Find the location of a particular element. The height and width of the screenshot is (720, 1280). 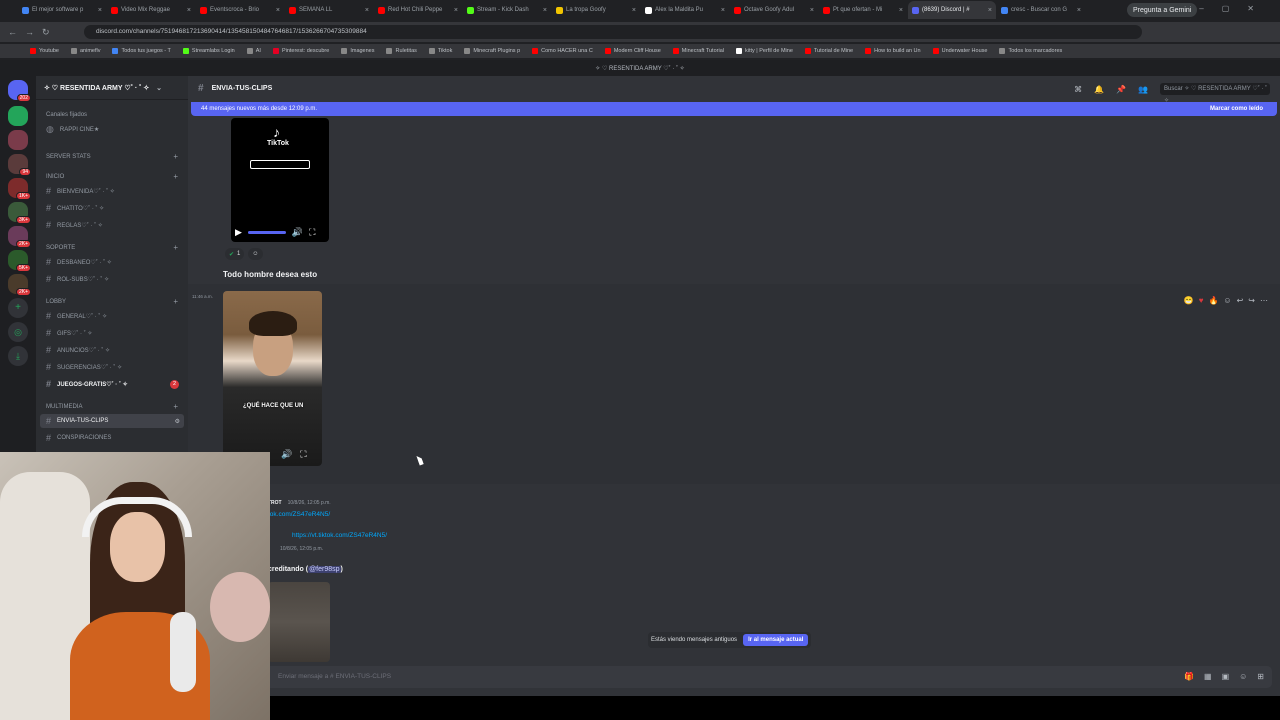

play-icon: ▶ is located at coordinates (238, 232).